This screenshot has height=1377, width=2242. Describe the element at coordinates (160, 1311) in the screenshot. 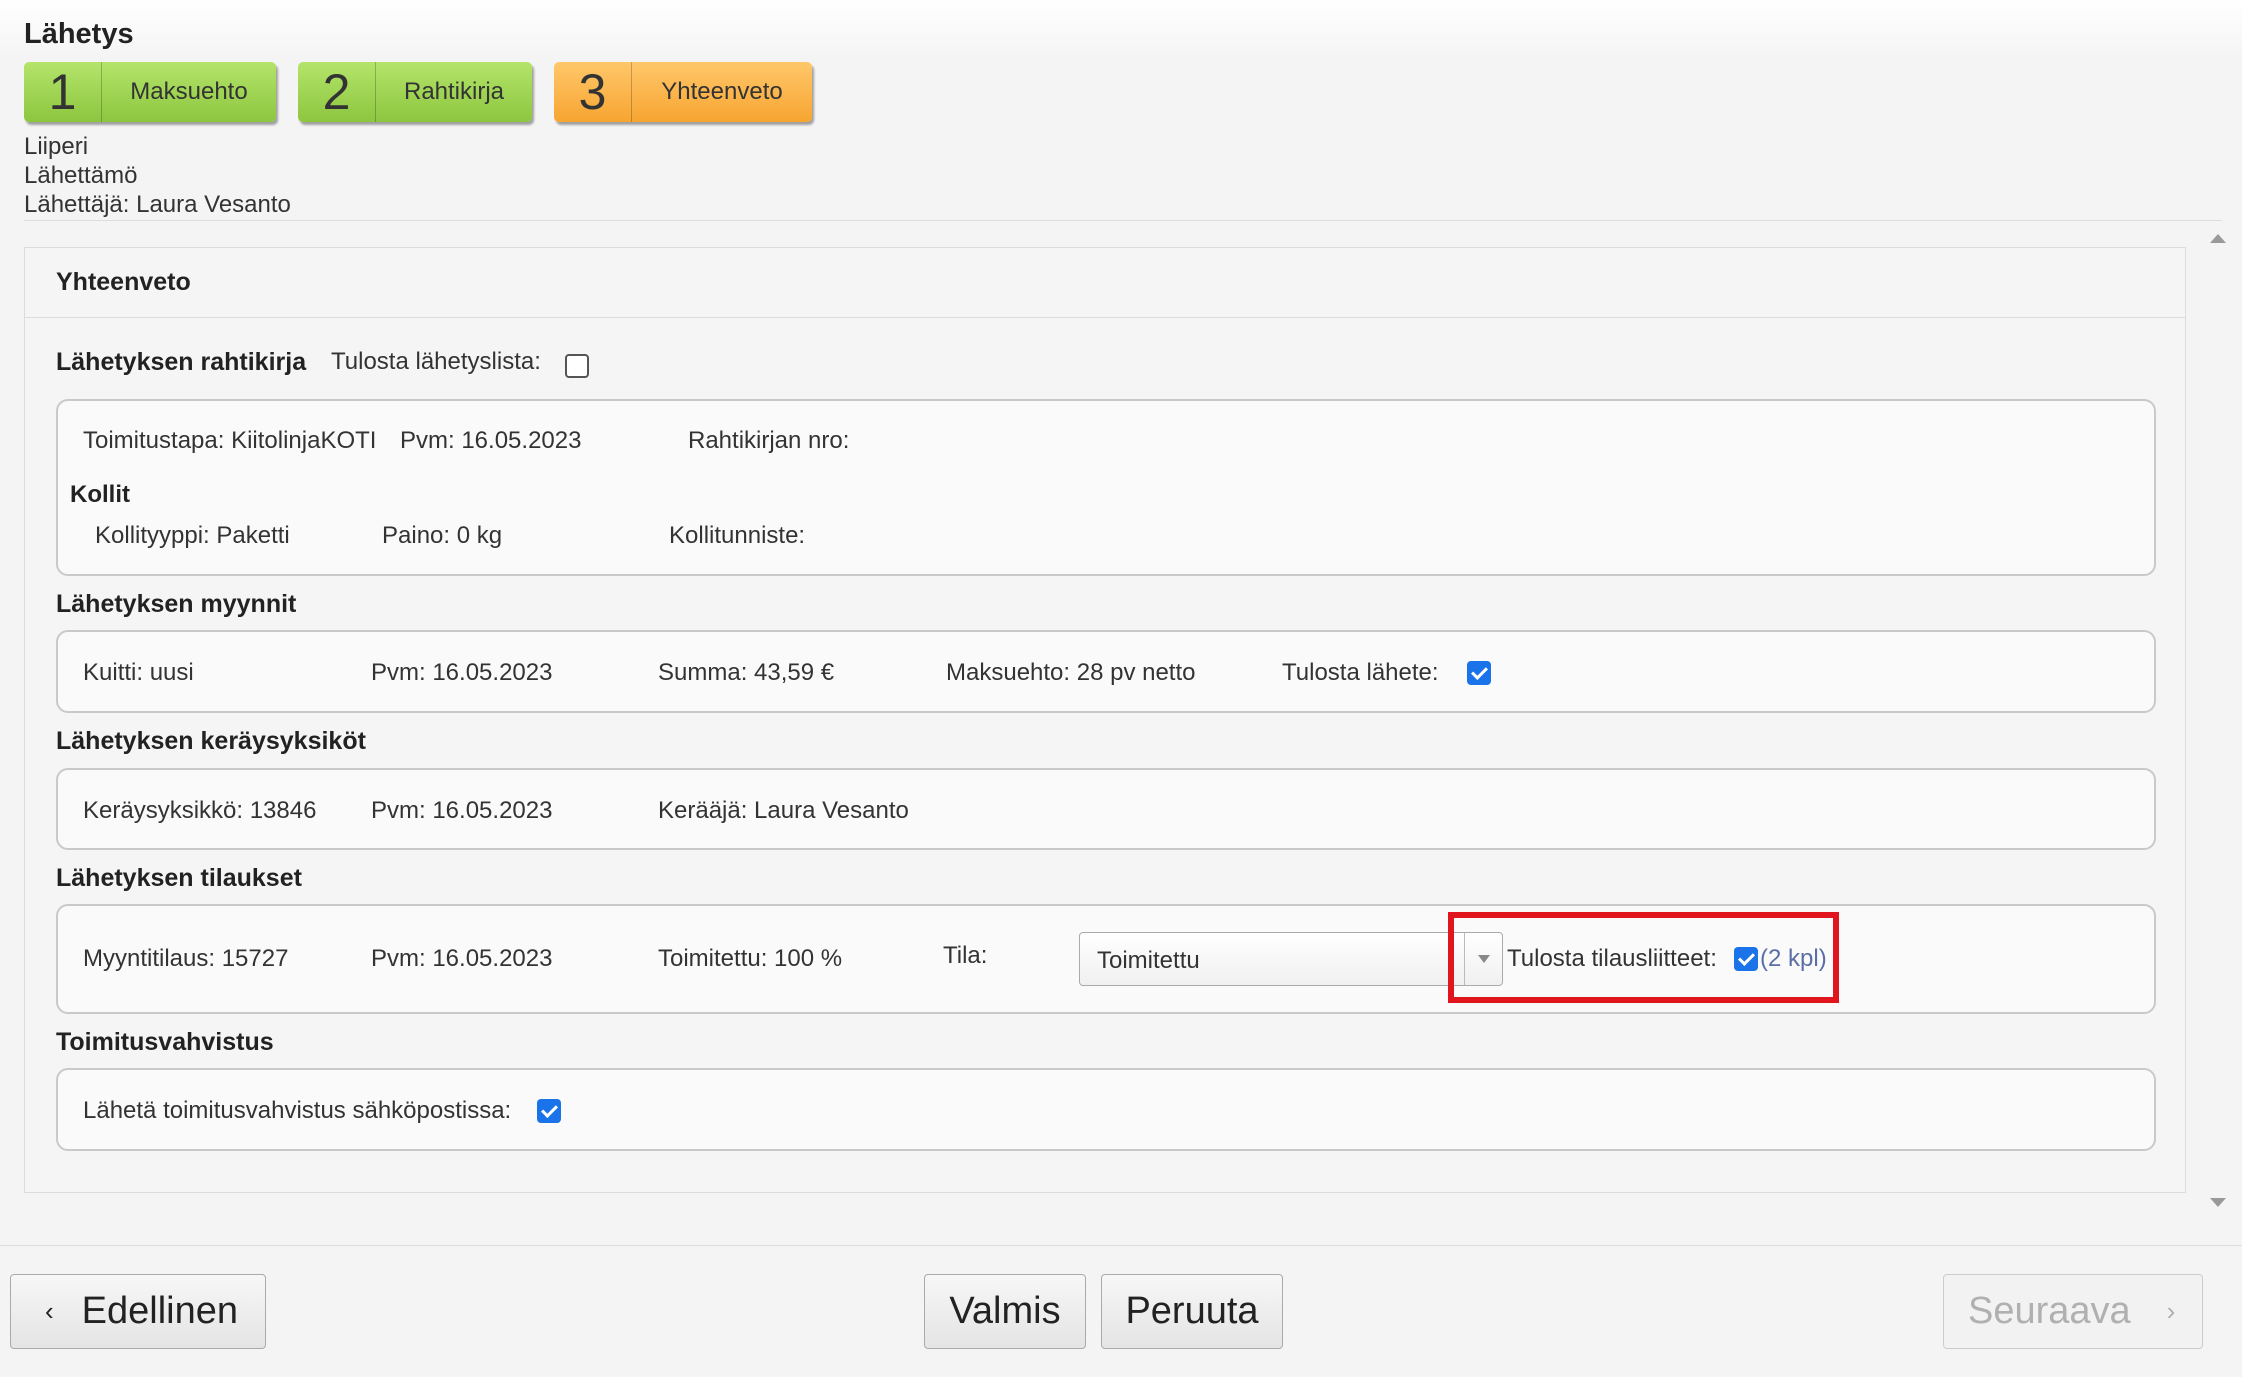

I see `previous-button-label: Edellinen` at that location.